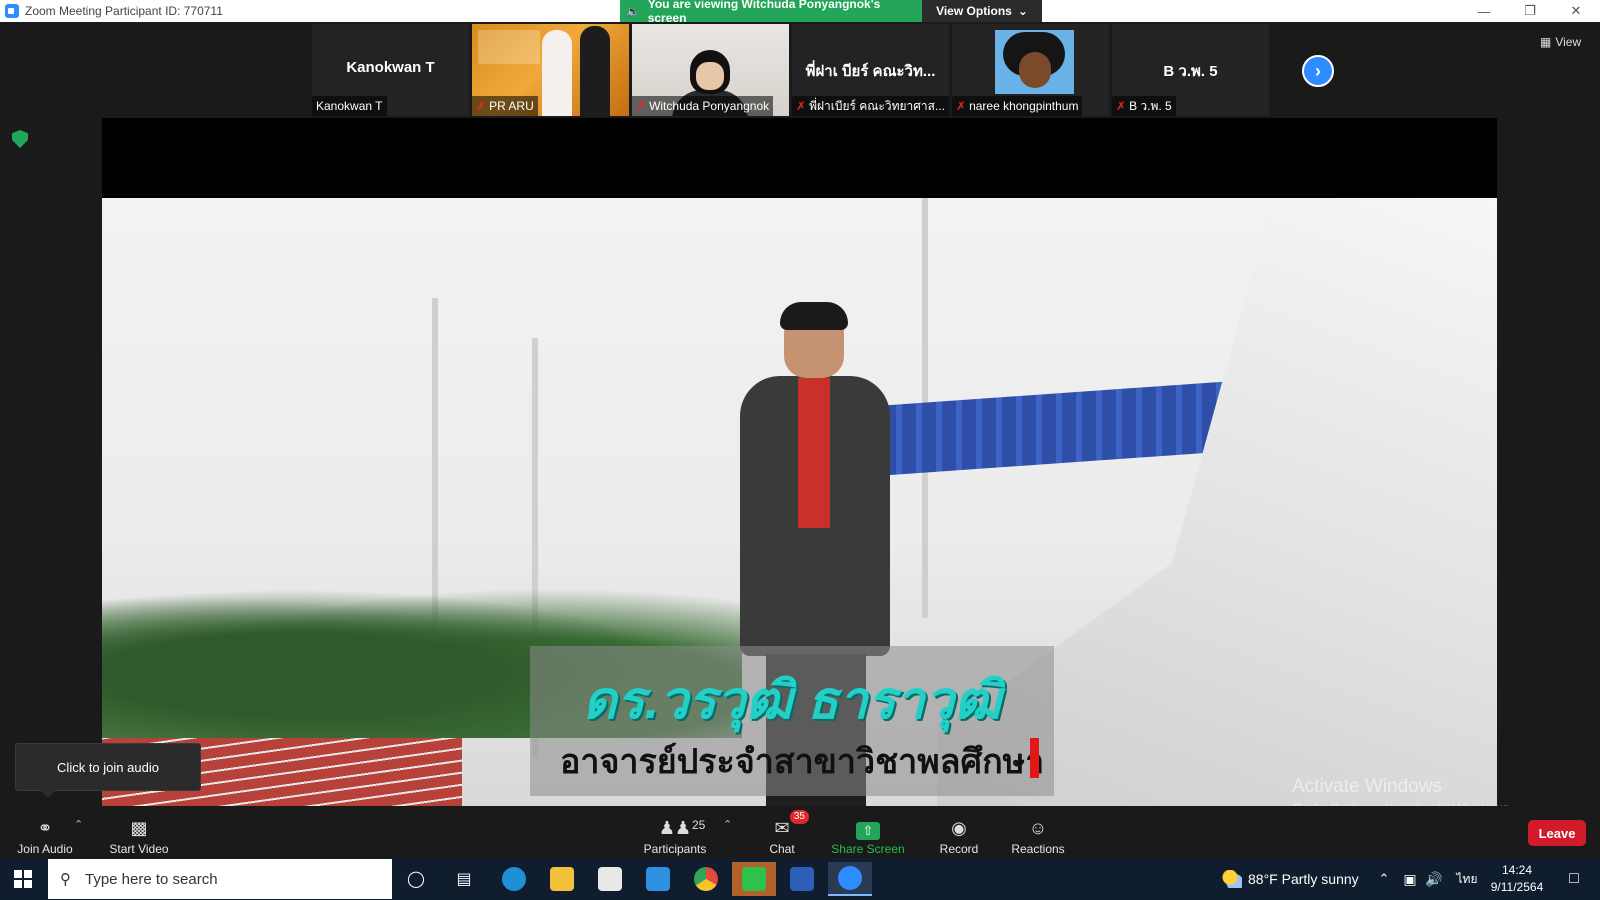 The width and height of the screenshot is (1600, 900). I want to click on word-app-icon, so click(802, 879).